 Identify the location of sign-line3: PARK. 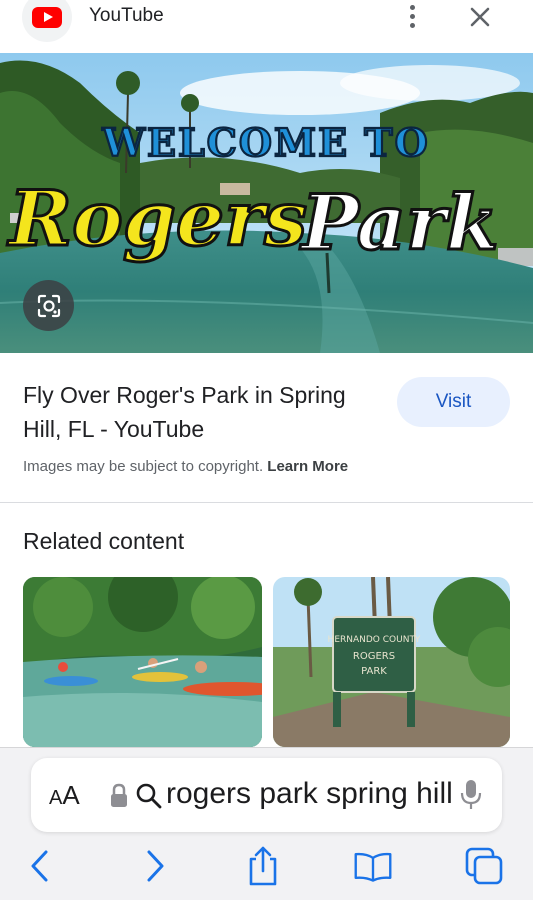
(374, 671).